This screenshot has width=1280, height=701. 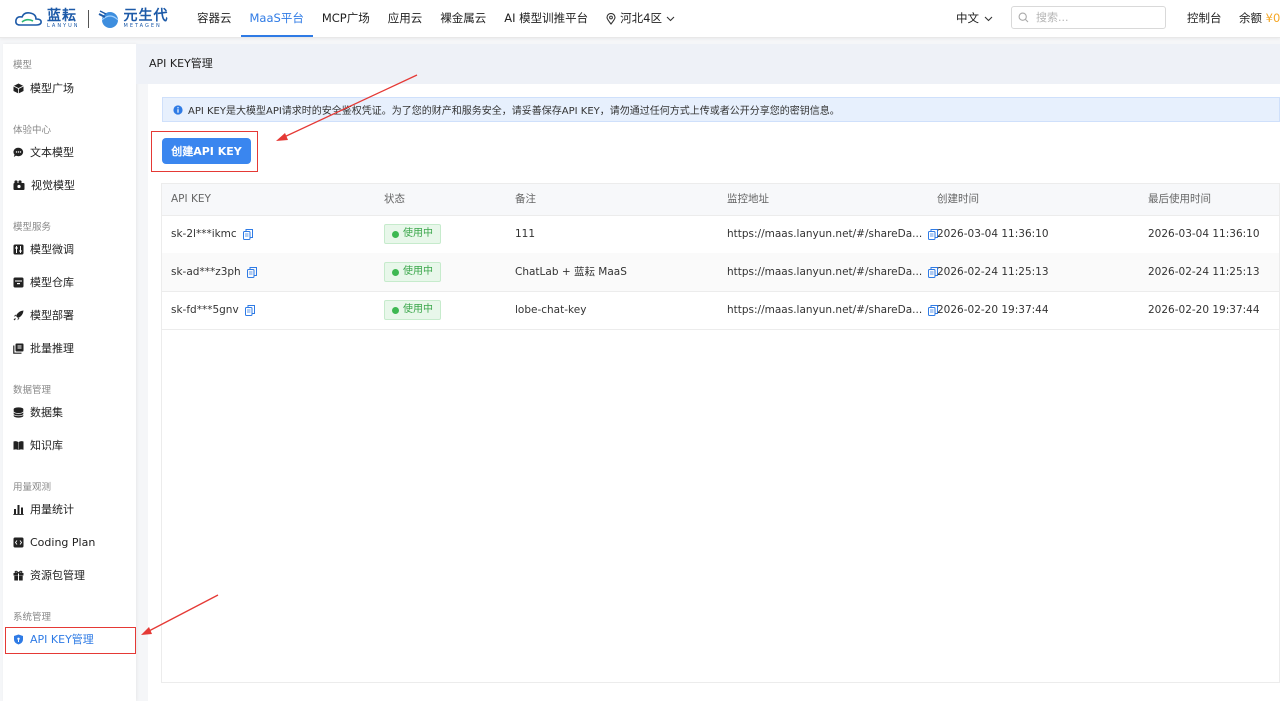 What do you see at coordinates (205, 310) in the screenshot?
I see `api-key-value: sk-fd***5gnv` at bounding box center [205, 310].